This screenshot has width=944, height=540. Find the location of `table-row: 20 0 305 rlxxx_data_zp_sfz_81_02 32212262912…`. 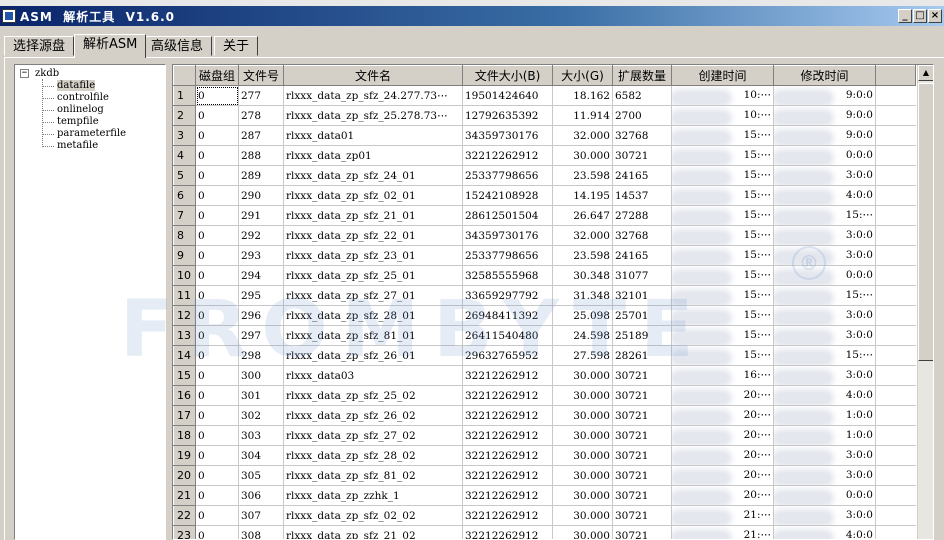

table-row: 20 0 305 rlxxx_data_zp_sfz_81_02 32212262912… is located at coordinates (544, 475).